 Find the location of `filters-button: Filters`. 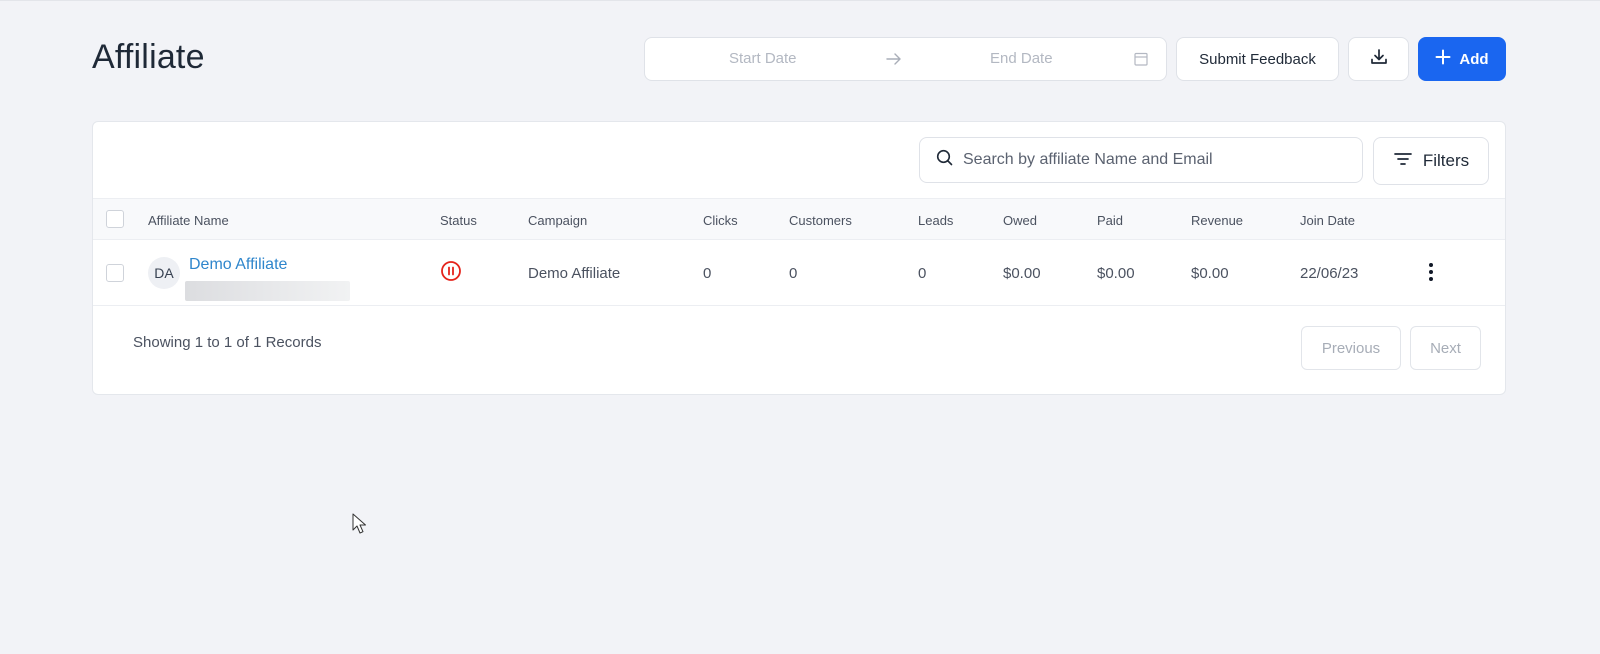

filters-button: Filters is located at coordinates (1431, 161).